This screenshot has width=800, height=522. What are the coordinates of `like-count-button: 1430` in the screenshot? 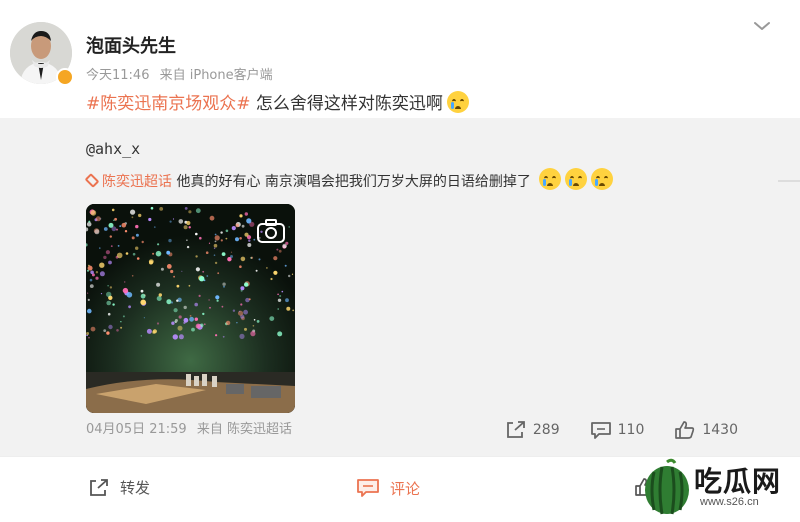 It's located at (706, 430).